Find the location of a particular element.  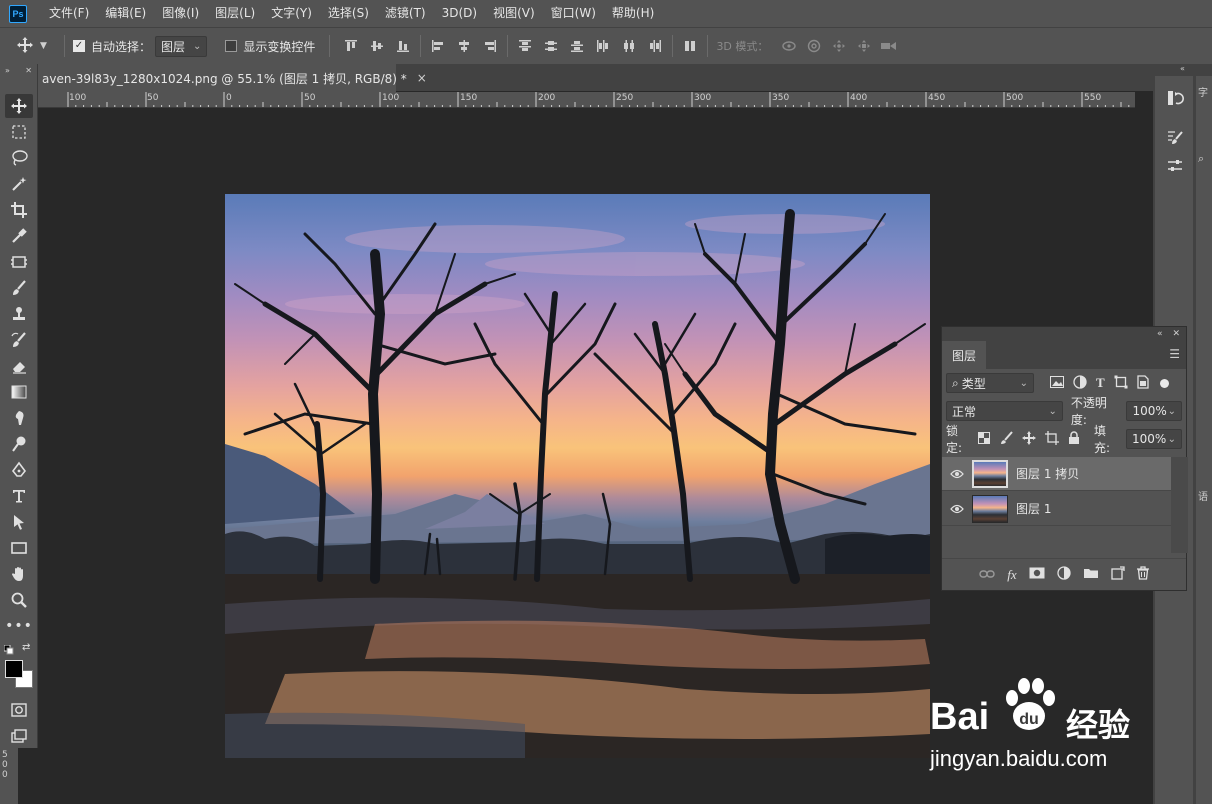

magic-wand-tool is located at coordinates (19, 184).